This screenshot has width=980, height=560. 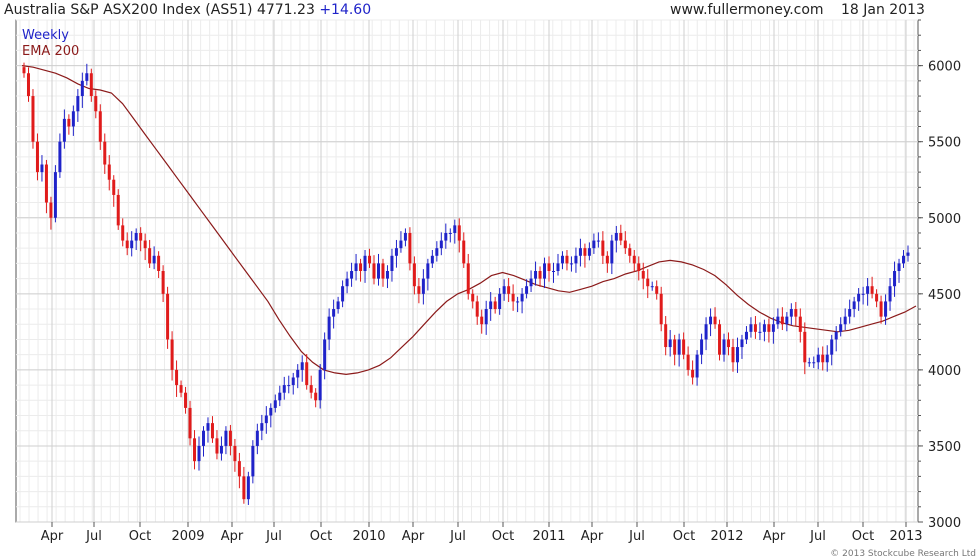 What do you see at coordinates (548, 536) in the screenshot?
I see `x-tick-label: 2011` at bounding box center [548, 536].